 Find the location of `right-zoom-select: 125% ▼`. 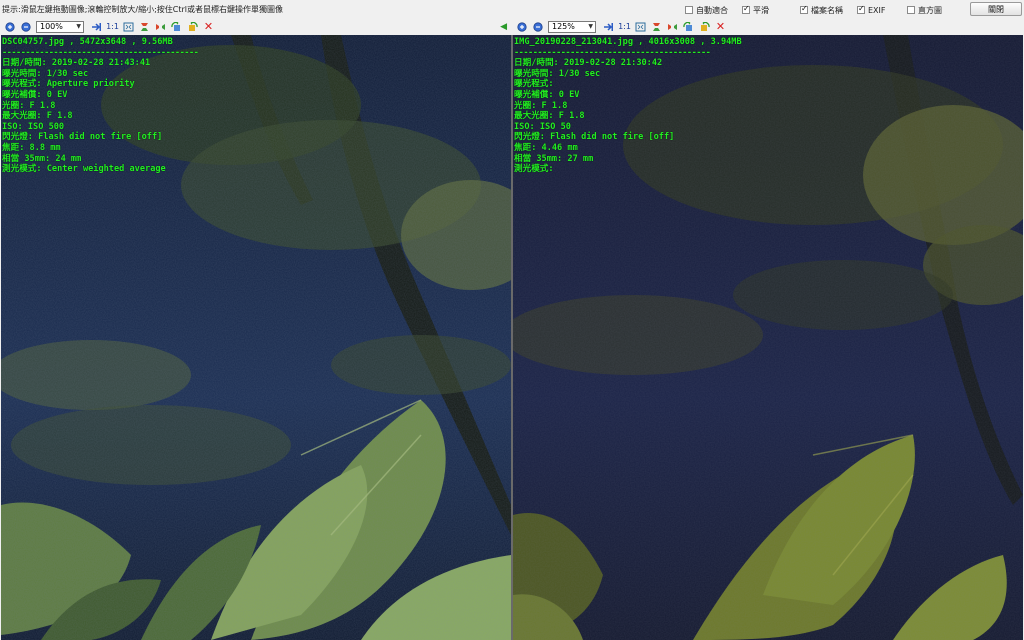

right-zoom-select: 125% ▼ is located at coordinates (572, 26).